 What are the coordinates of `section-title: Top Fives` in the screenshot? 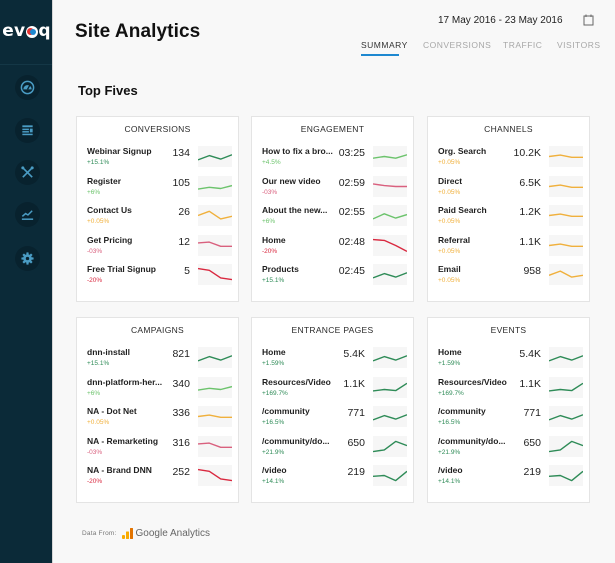 It's located at (108, 90).